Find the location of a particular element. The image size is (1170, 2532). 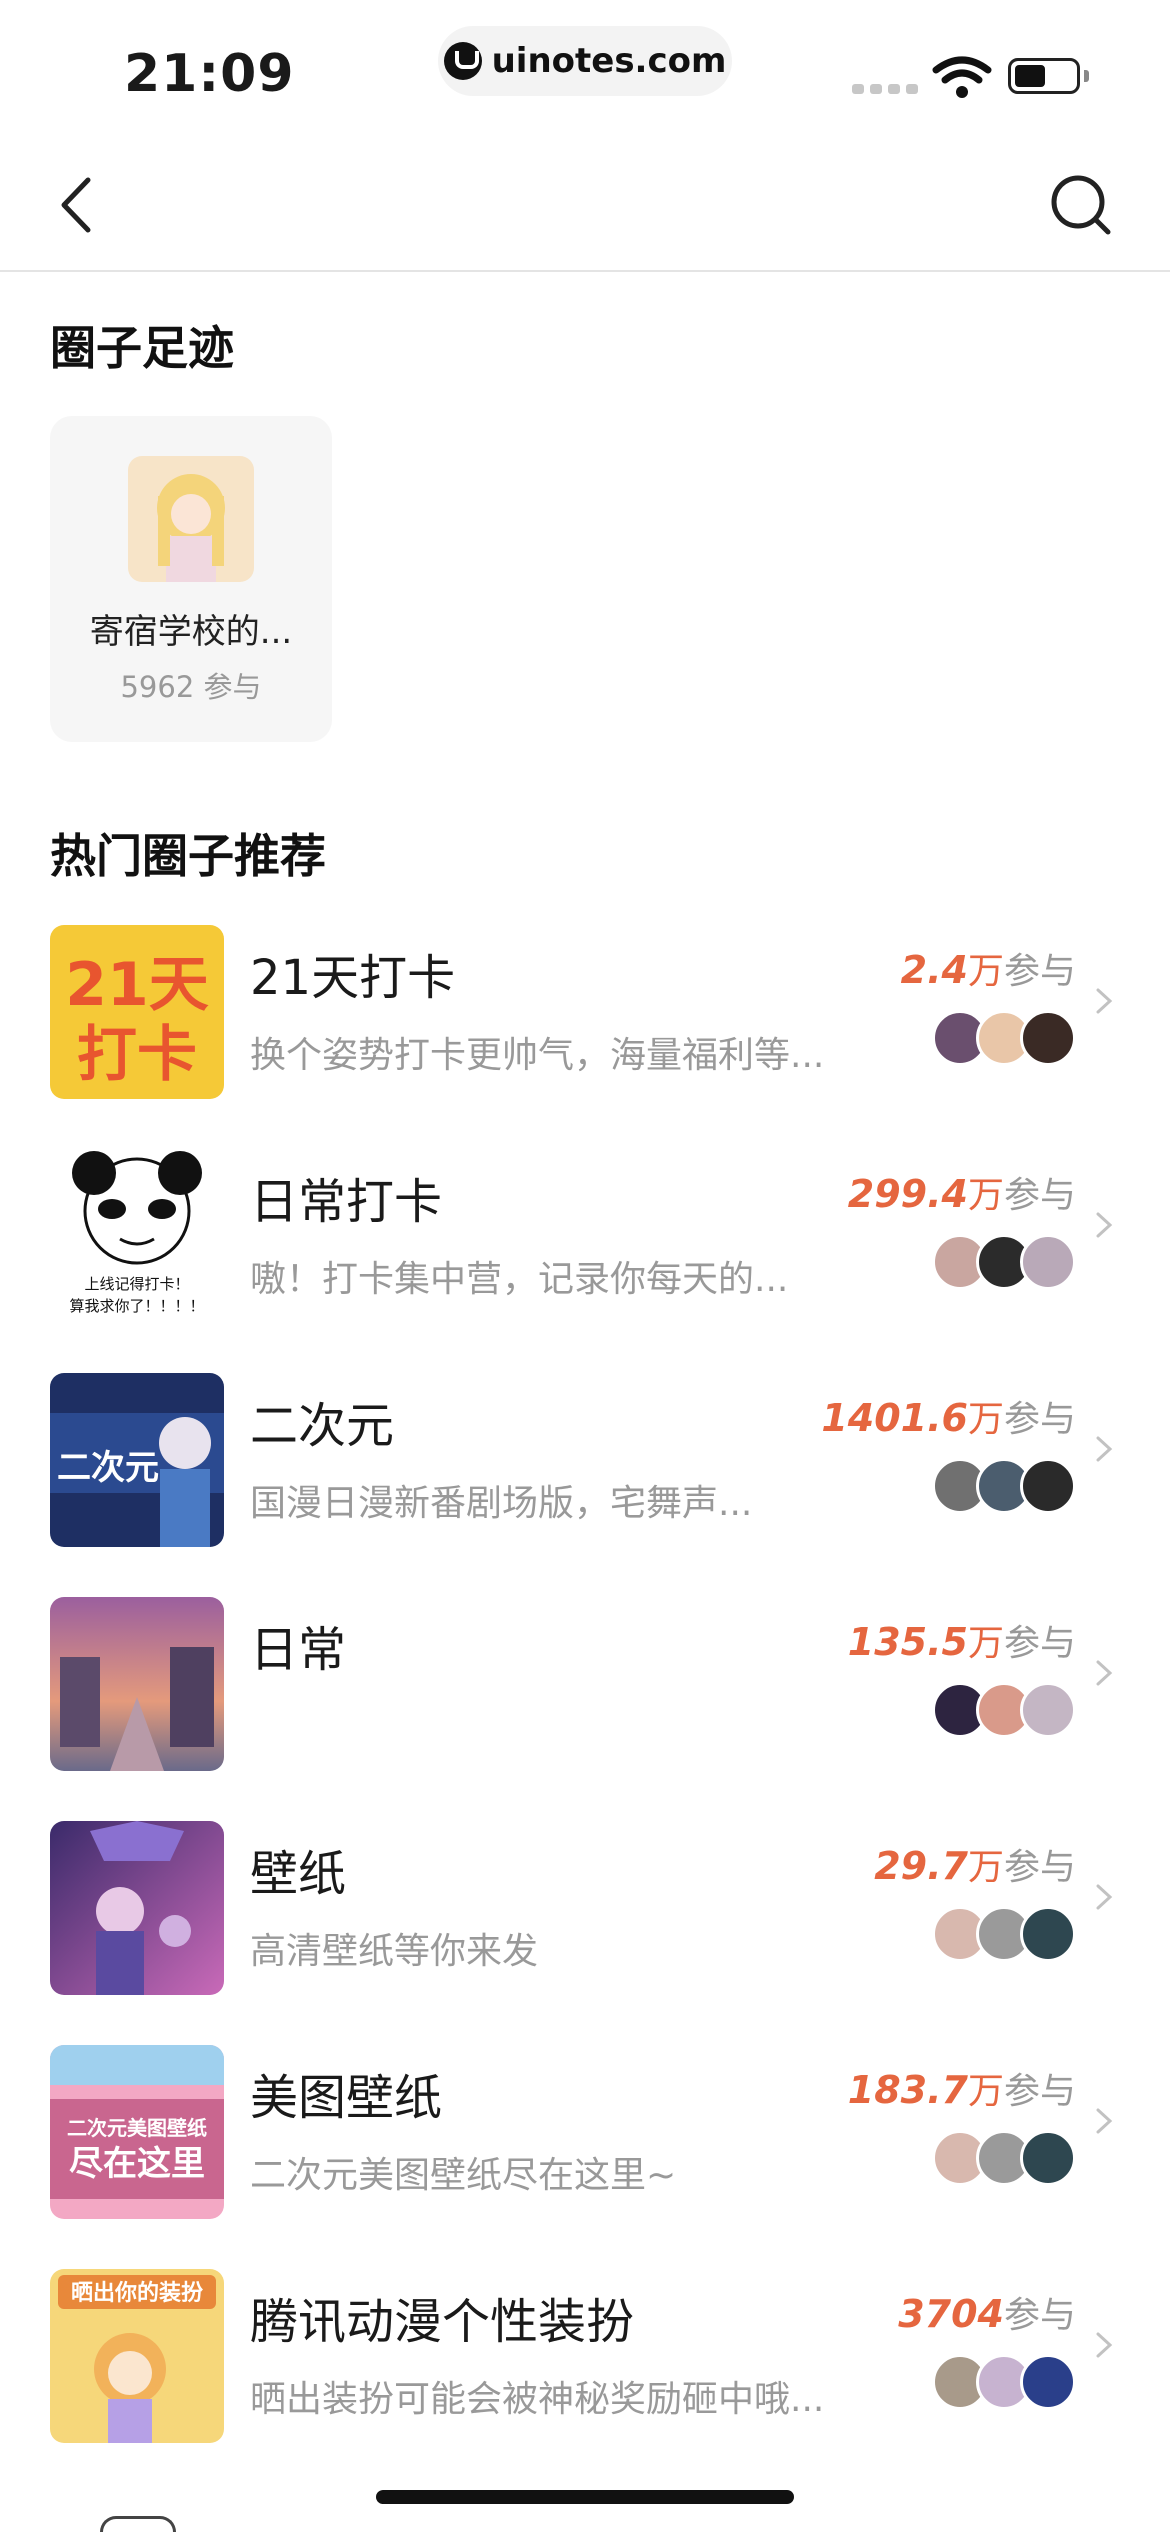

svg-text: 21天 is located at coordinates (137, 985).